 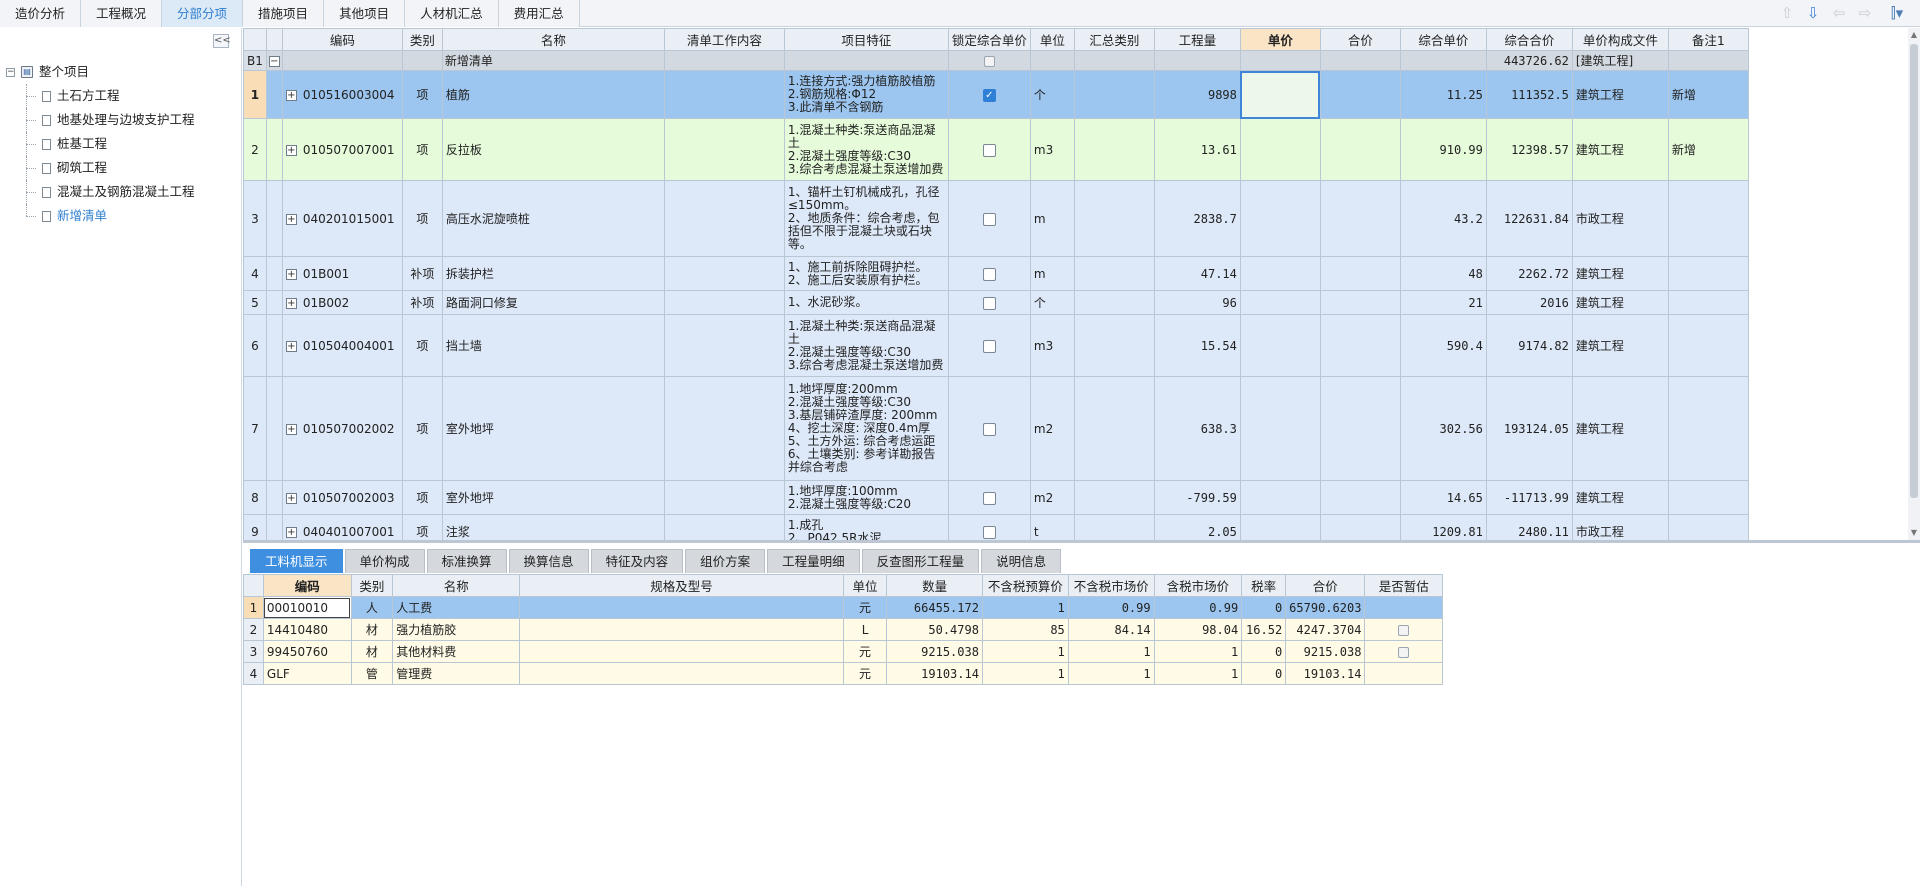 What do you see at coordinates (1197, 428) in the screenshot?
I see `quantity-cell: 638.3` at bounding box center [1197, 428].